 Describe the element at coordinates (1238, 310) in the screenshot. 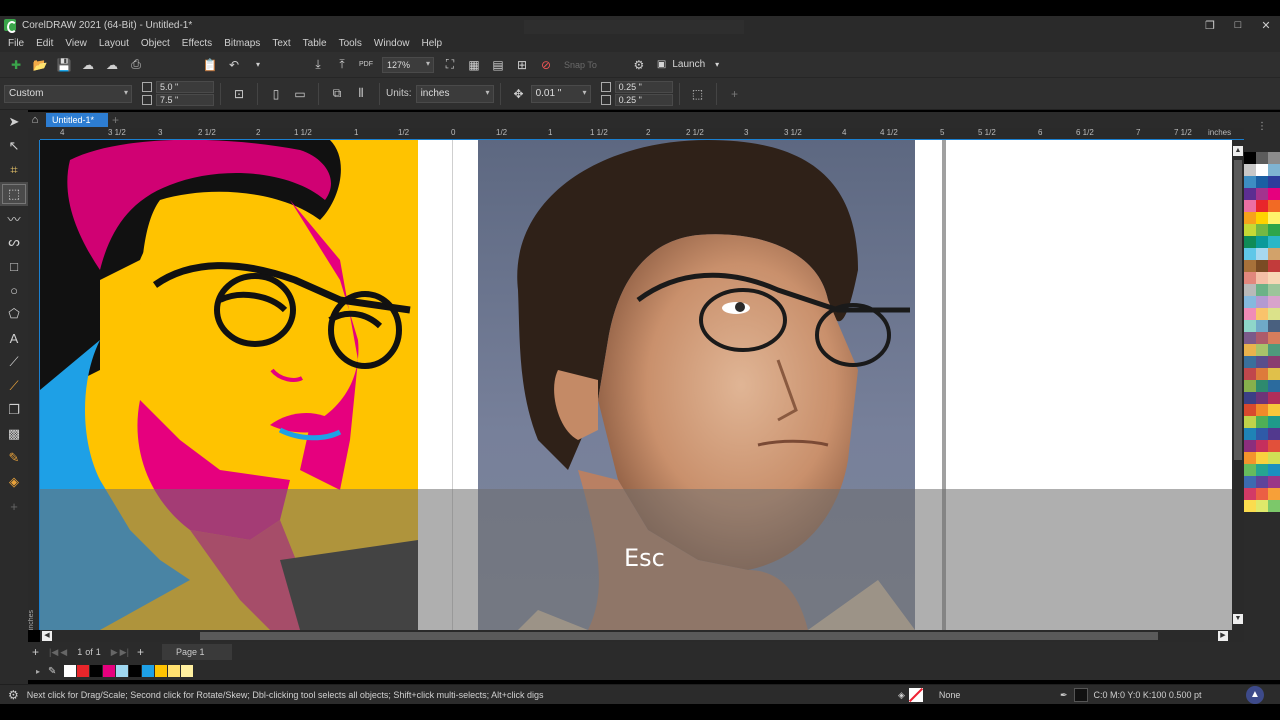

I see `vertical-scroll-thumb` at that location.